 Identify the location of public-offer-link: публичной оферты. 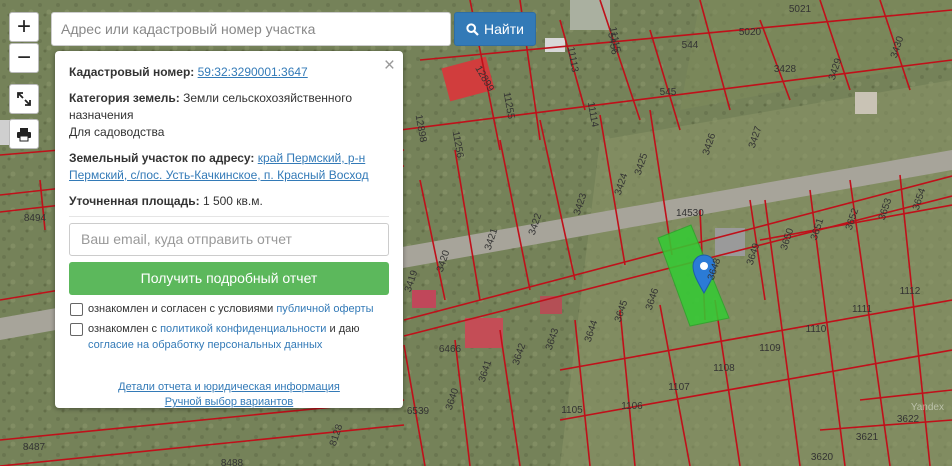
(324, 309).